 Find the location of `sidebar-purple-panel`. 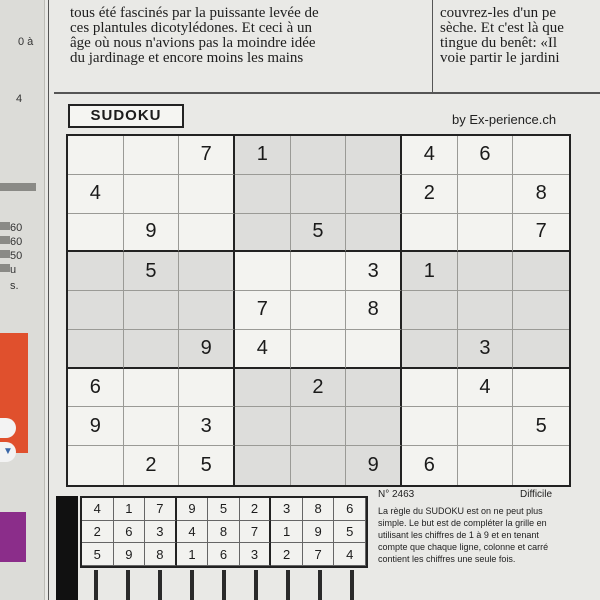

sidebar-purple-panel is located at coordinates (13, 537).